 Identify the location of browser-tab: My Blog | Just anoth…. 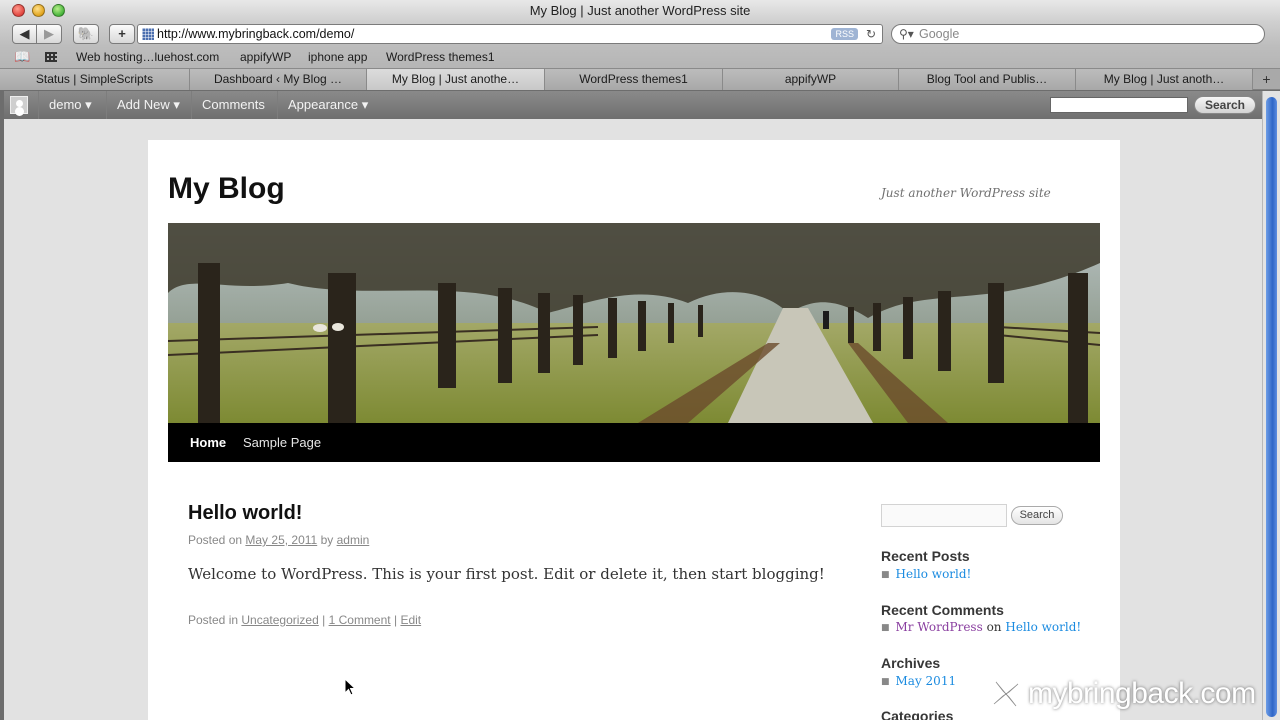
(1164, 79).